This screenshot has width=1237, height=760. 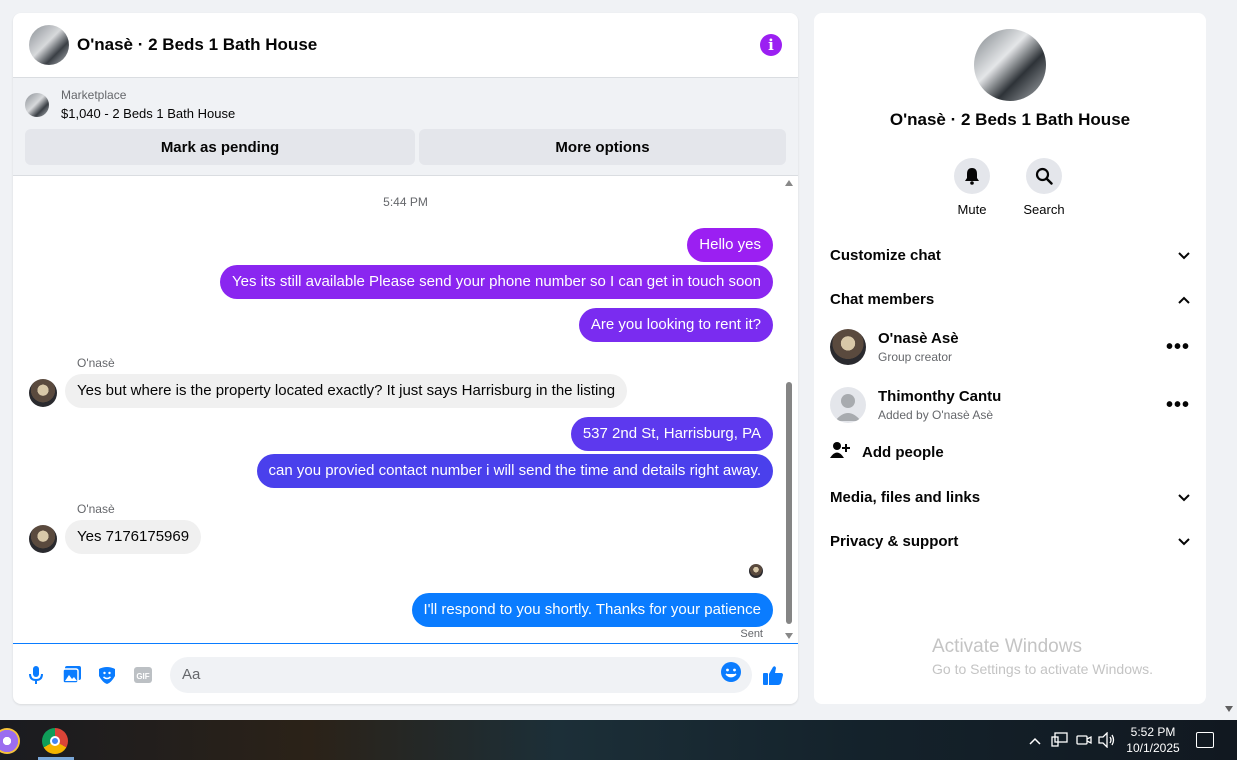 What do you see at coordinates (731, 674) in the screenshot?
I see `emoji-icon` at bounding box center [731, 674].